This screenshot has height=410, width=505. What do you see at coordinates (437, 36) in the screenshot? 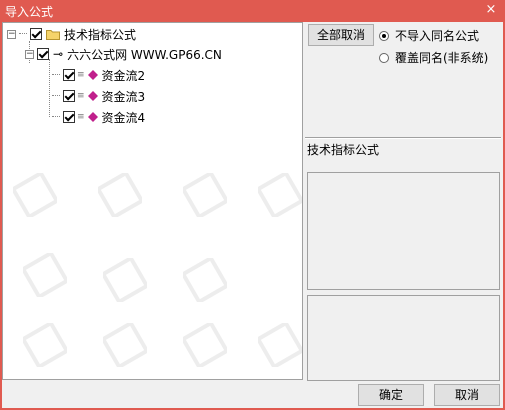
I see `radio-label: 不导入同名公式` at bounding box center [437, 36].